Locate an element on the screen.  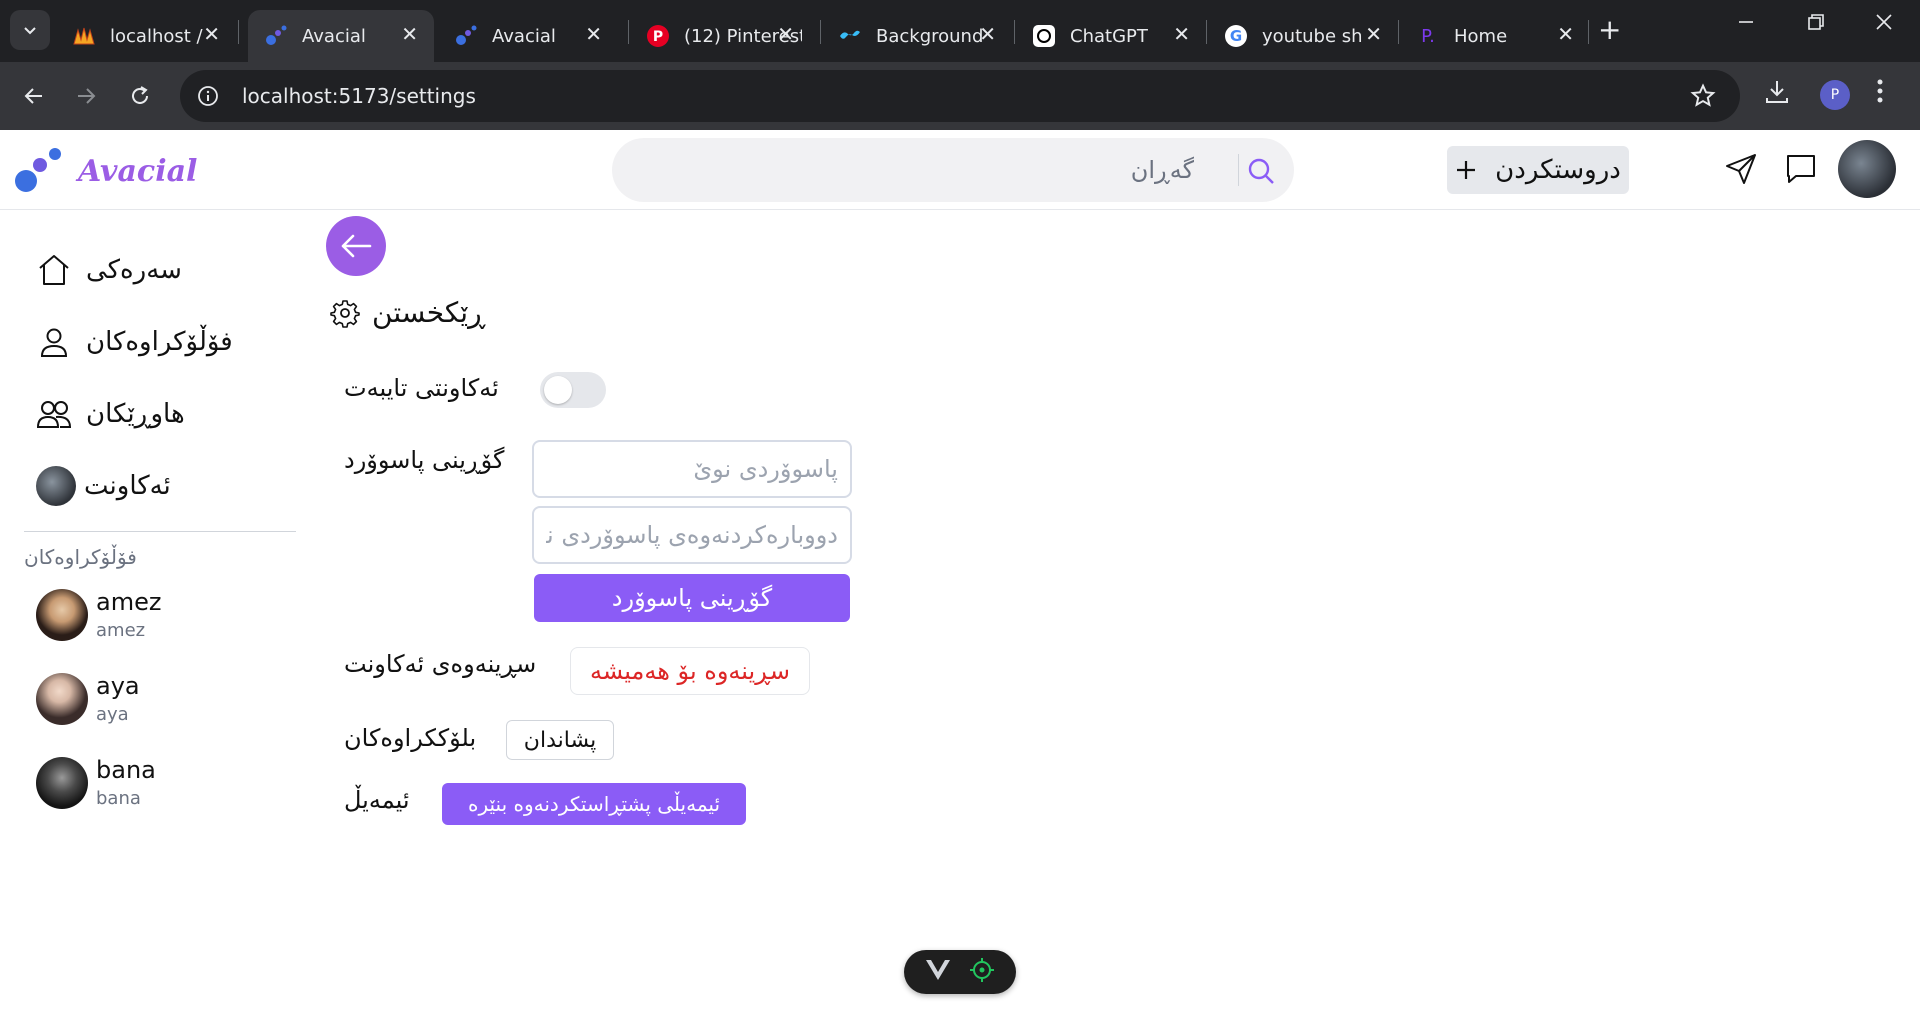
new-password-input is located at coordinates (692, 469).